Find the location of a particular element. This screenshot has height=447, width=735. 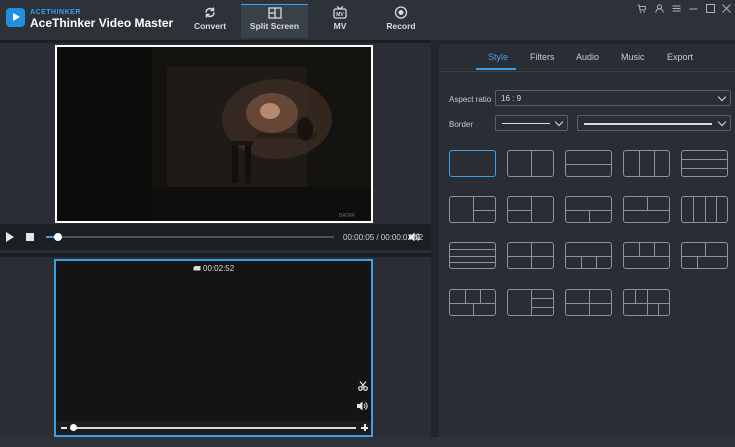

zoom-slider is located at coordinates (214, 428).